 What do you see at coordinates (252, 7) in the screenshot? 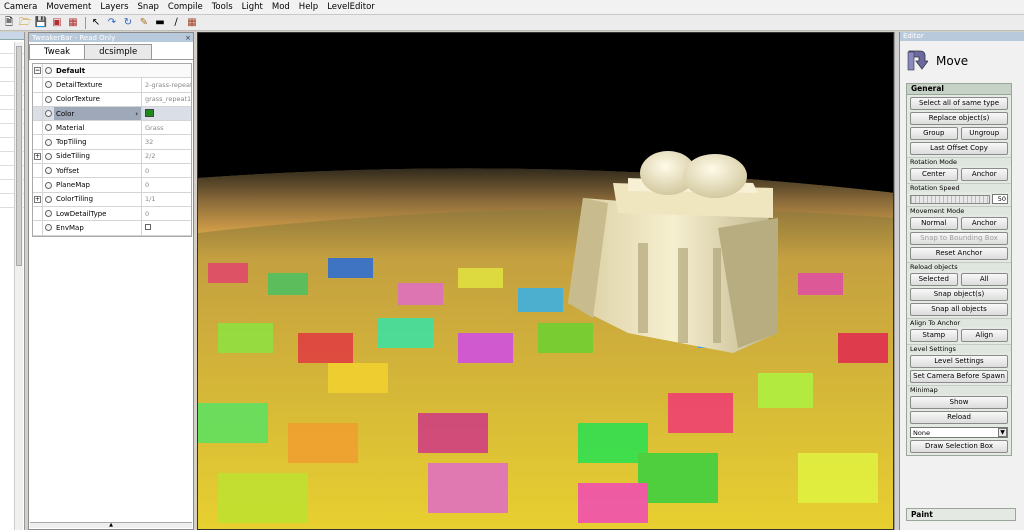
I see `menu-light: Light` at bounding box center [252, 7].